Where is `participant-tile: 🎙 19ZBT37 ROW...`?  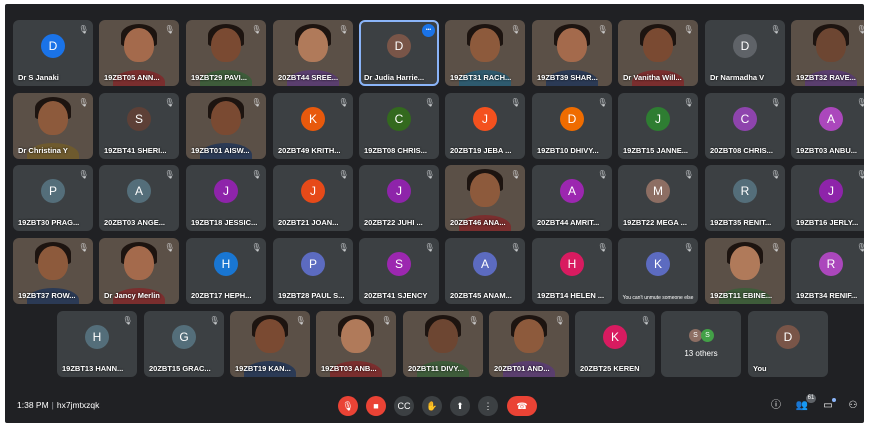 participant-tile: 🎙 19ZBT37 ROW... is located at coordinates (53, 271).